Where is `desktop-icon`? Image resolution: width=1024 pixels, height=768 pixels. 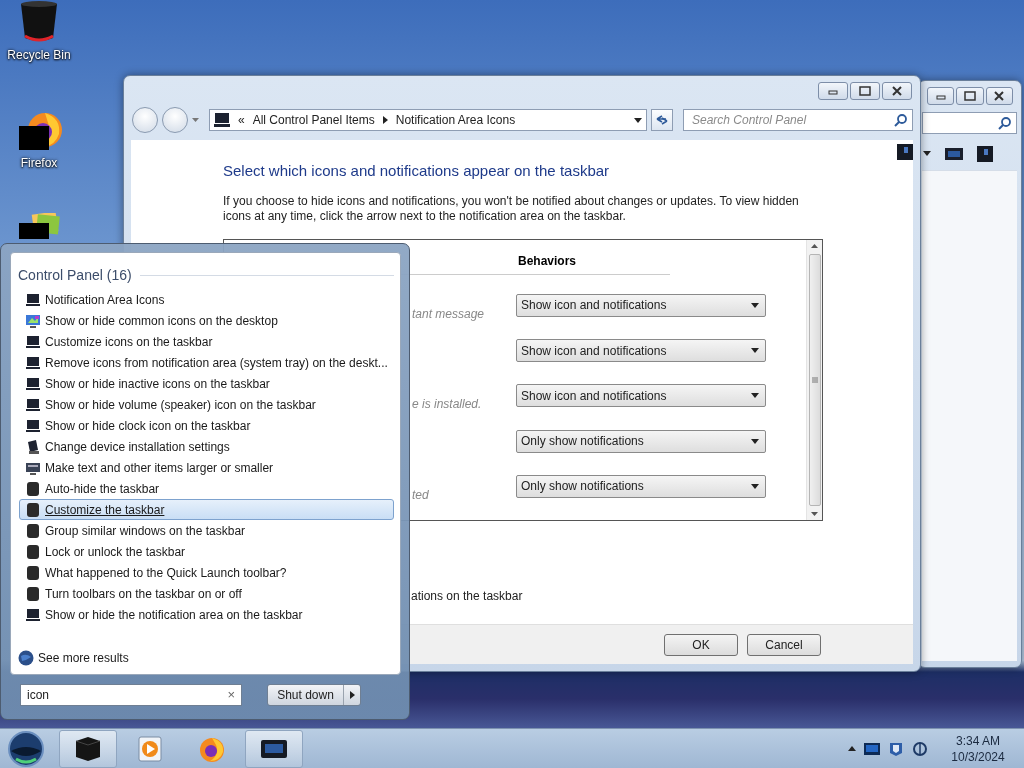
desktop-icon is located at coordinates (33, 320).